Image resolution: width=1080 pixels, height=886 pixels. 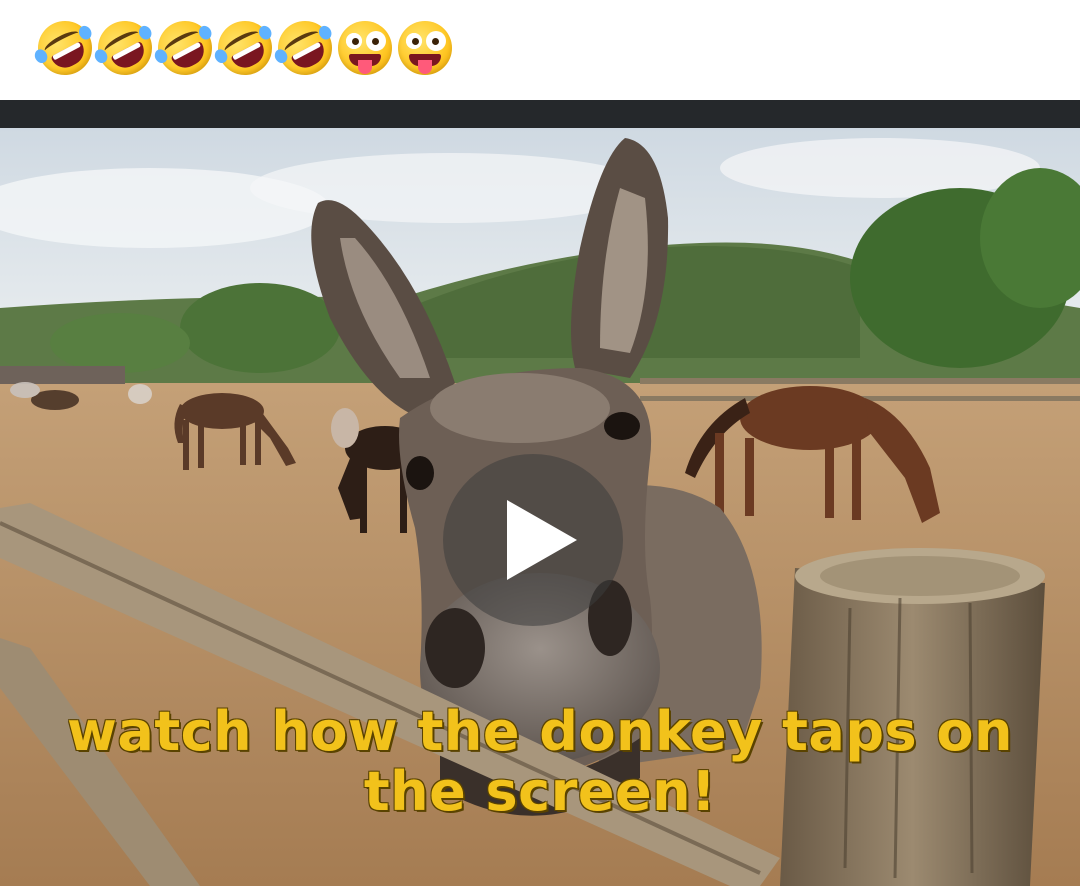 I want to click on emoji-row, so click(x=240, y=48).